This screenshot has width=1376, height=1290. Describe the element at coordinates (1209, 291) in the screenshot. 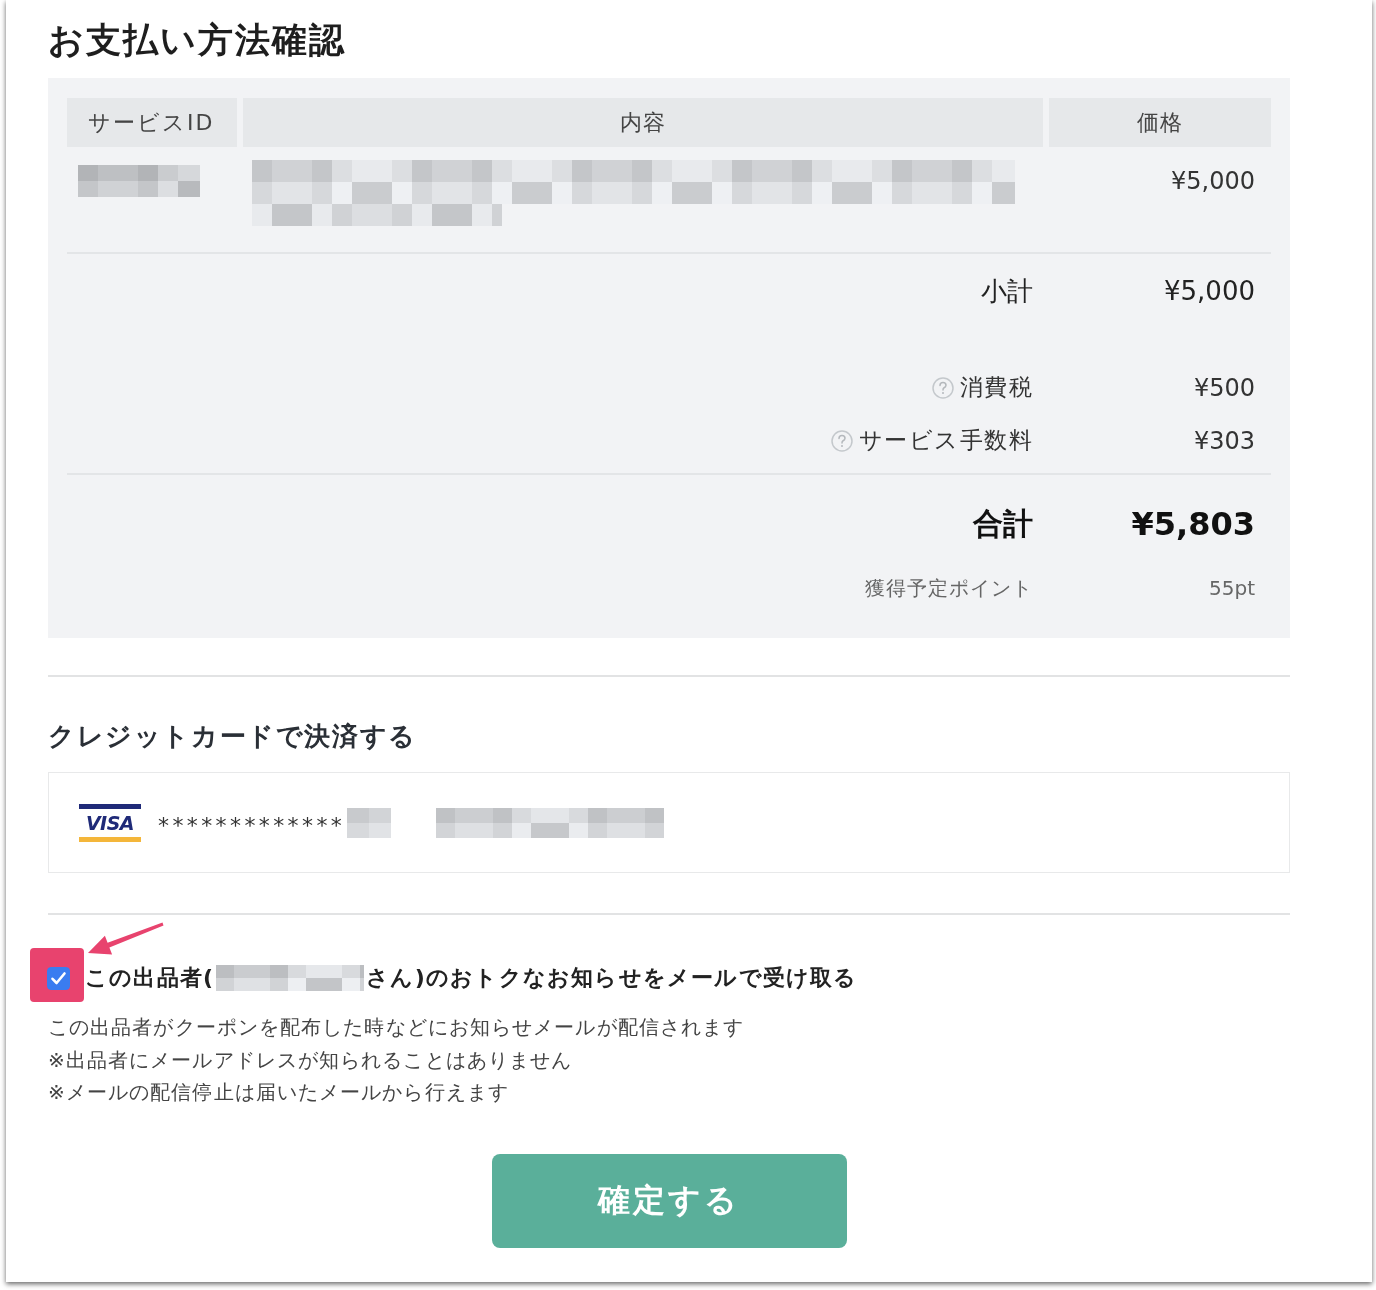

I see `summary-amount: ¥5,000` at that location.